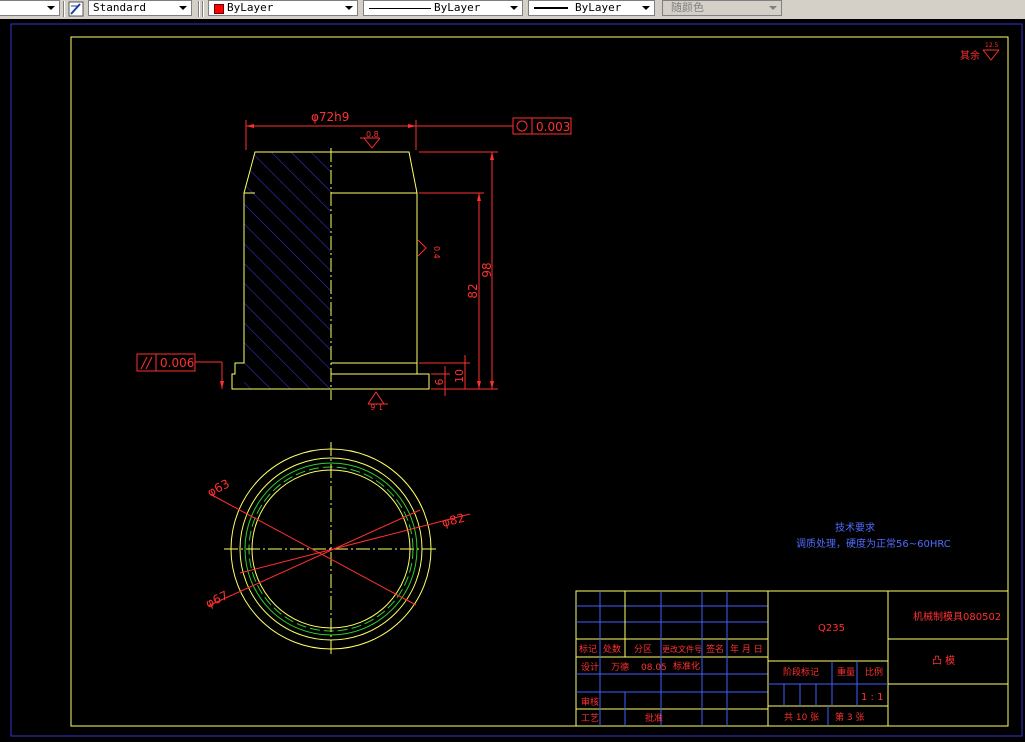  Describe the element at coordinates (177, 363) in the screenshot. I see `parallelism-tolerance-value: 0.006` at that location.